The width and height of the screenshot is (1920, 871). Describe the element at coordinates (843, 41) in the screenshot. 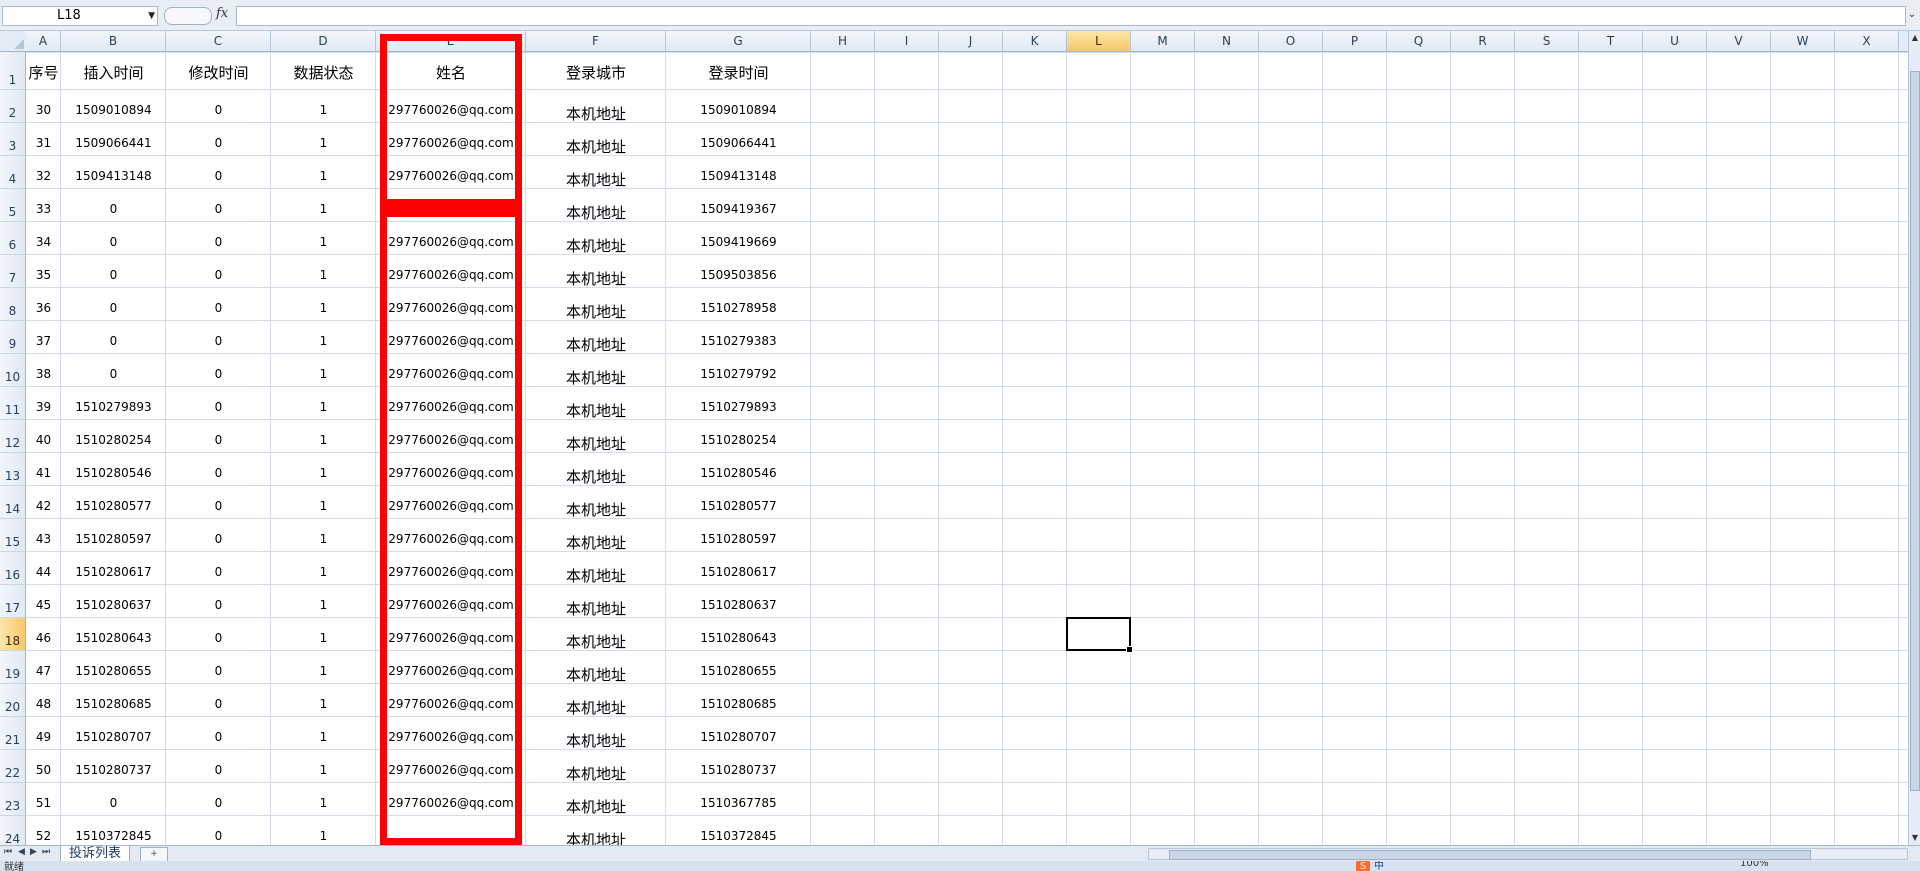

I see `column-header-h: H` at that location.